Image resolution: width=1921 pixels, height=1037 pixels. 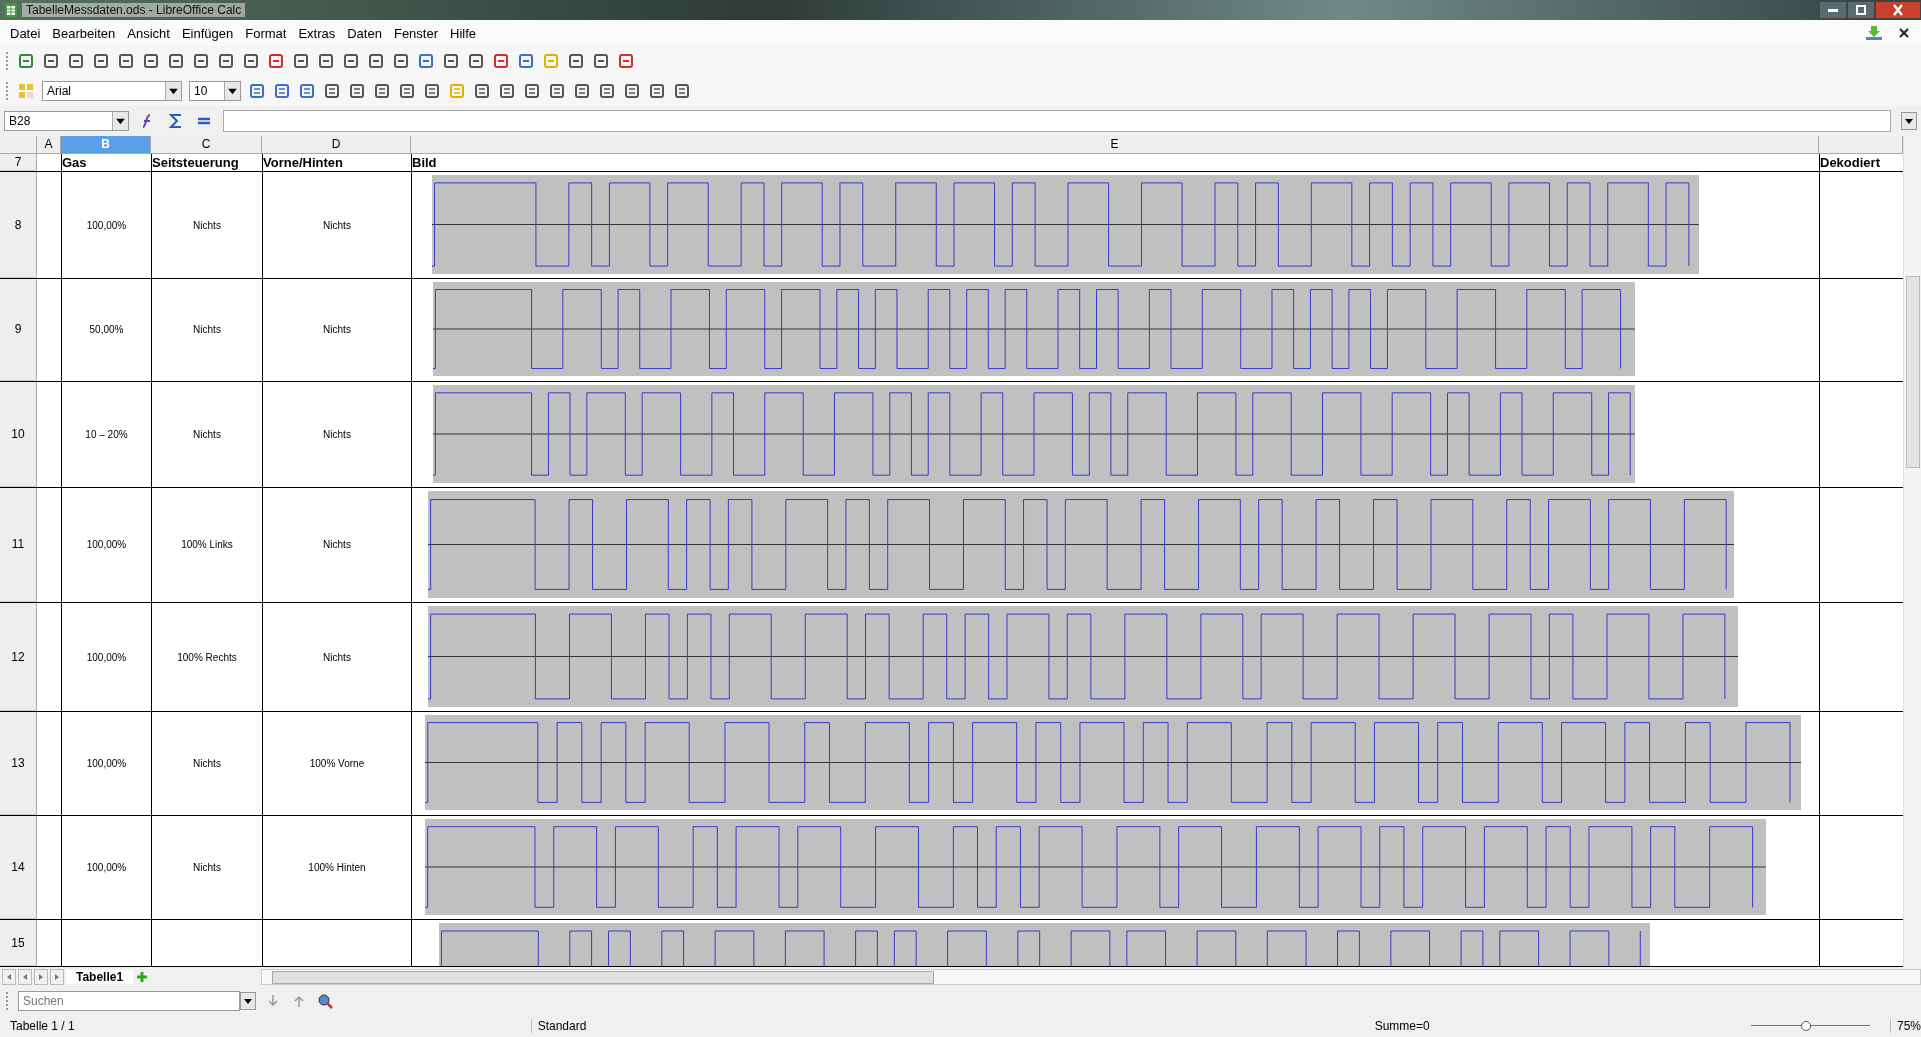 What do you see at coordinates (792, 1026) in the screenshot?
I see `page-style: Standard` at bounding box center [792, 1026].